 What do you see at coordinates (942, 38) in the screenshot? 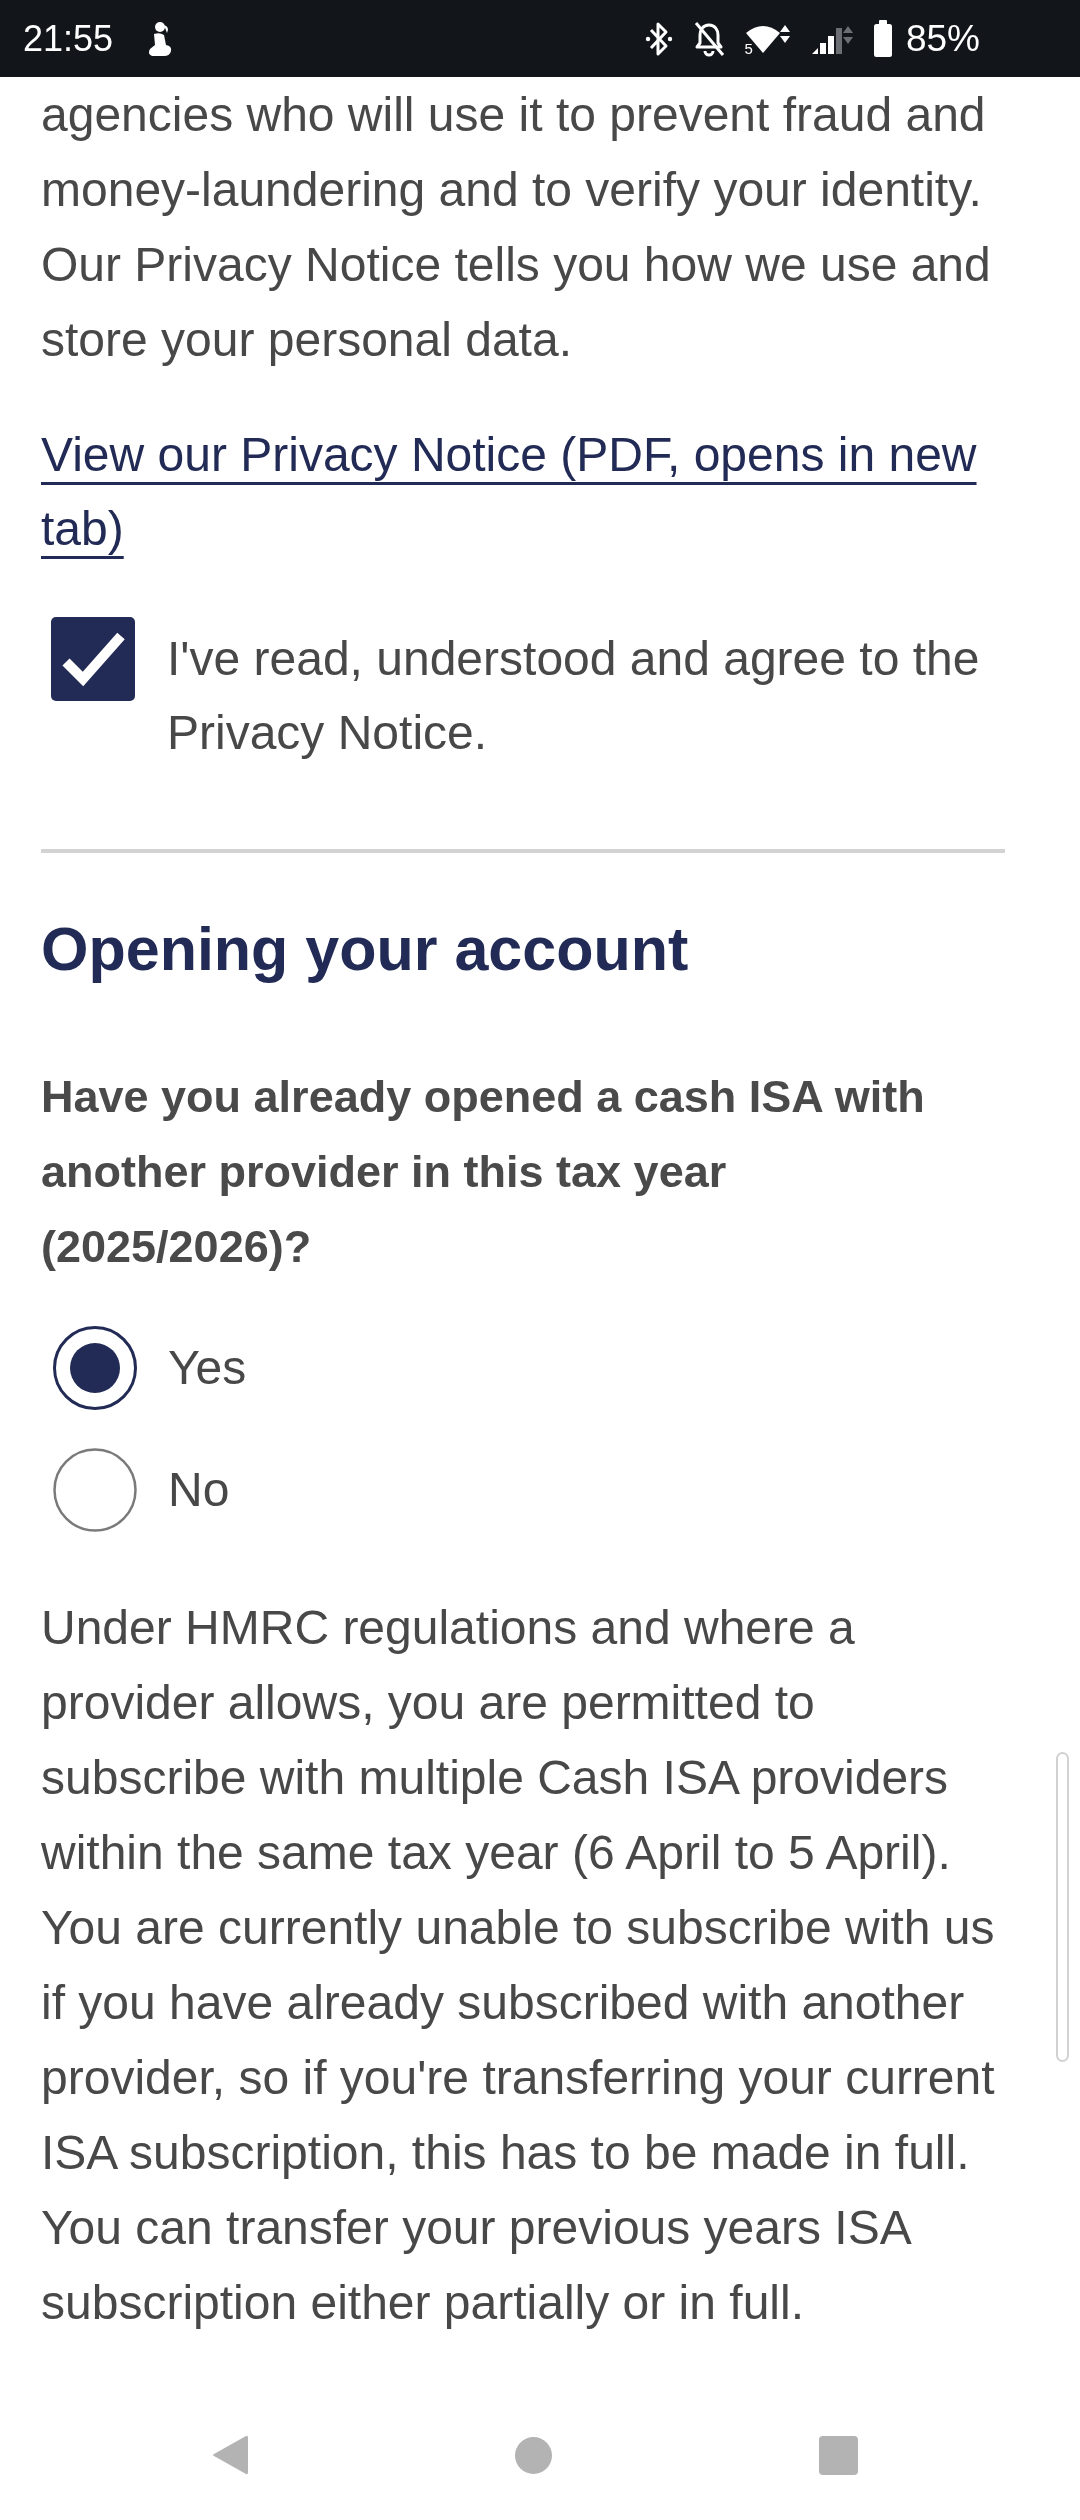
I see `battery-percentage: 85%` at bounding box center [942, 38].